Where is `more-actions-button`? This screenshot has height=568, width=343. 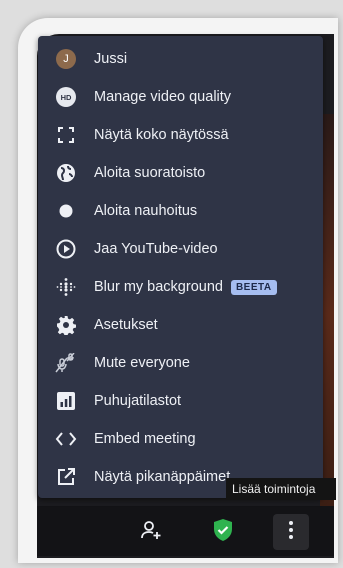
more-actions-button is located at coordinates (291, 532).